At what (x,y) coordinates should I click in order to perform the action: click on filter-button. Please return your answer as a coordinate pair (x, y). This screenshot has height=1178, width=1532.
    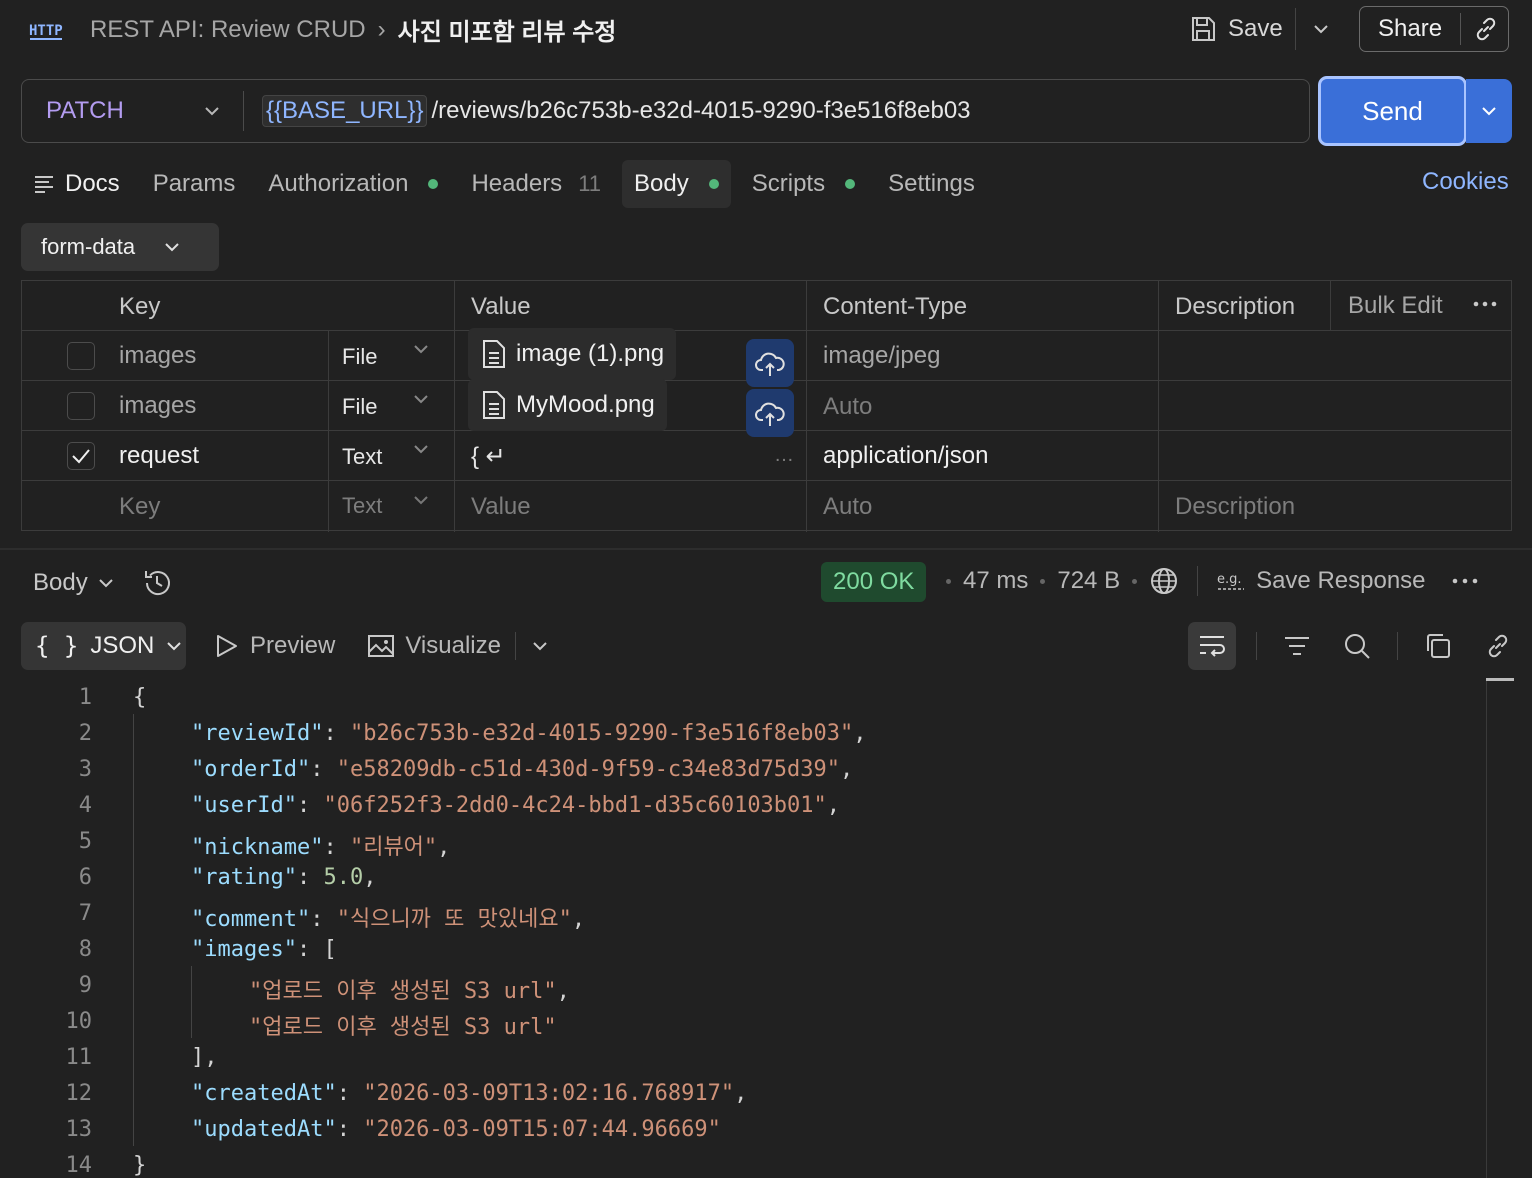
    Looking at the image, I should click on (1297, 646).